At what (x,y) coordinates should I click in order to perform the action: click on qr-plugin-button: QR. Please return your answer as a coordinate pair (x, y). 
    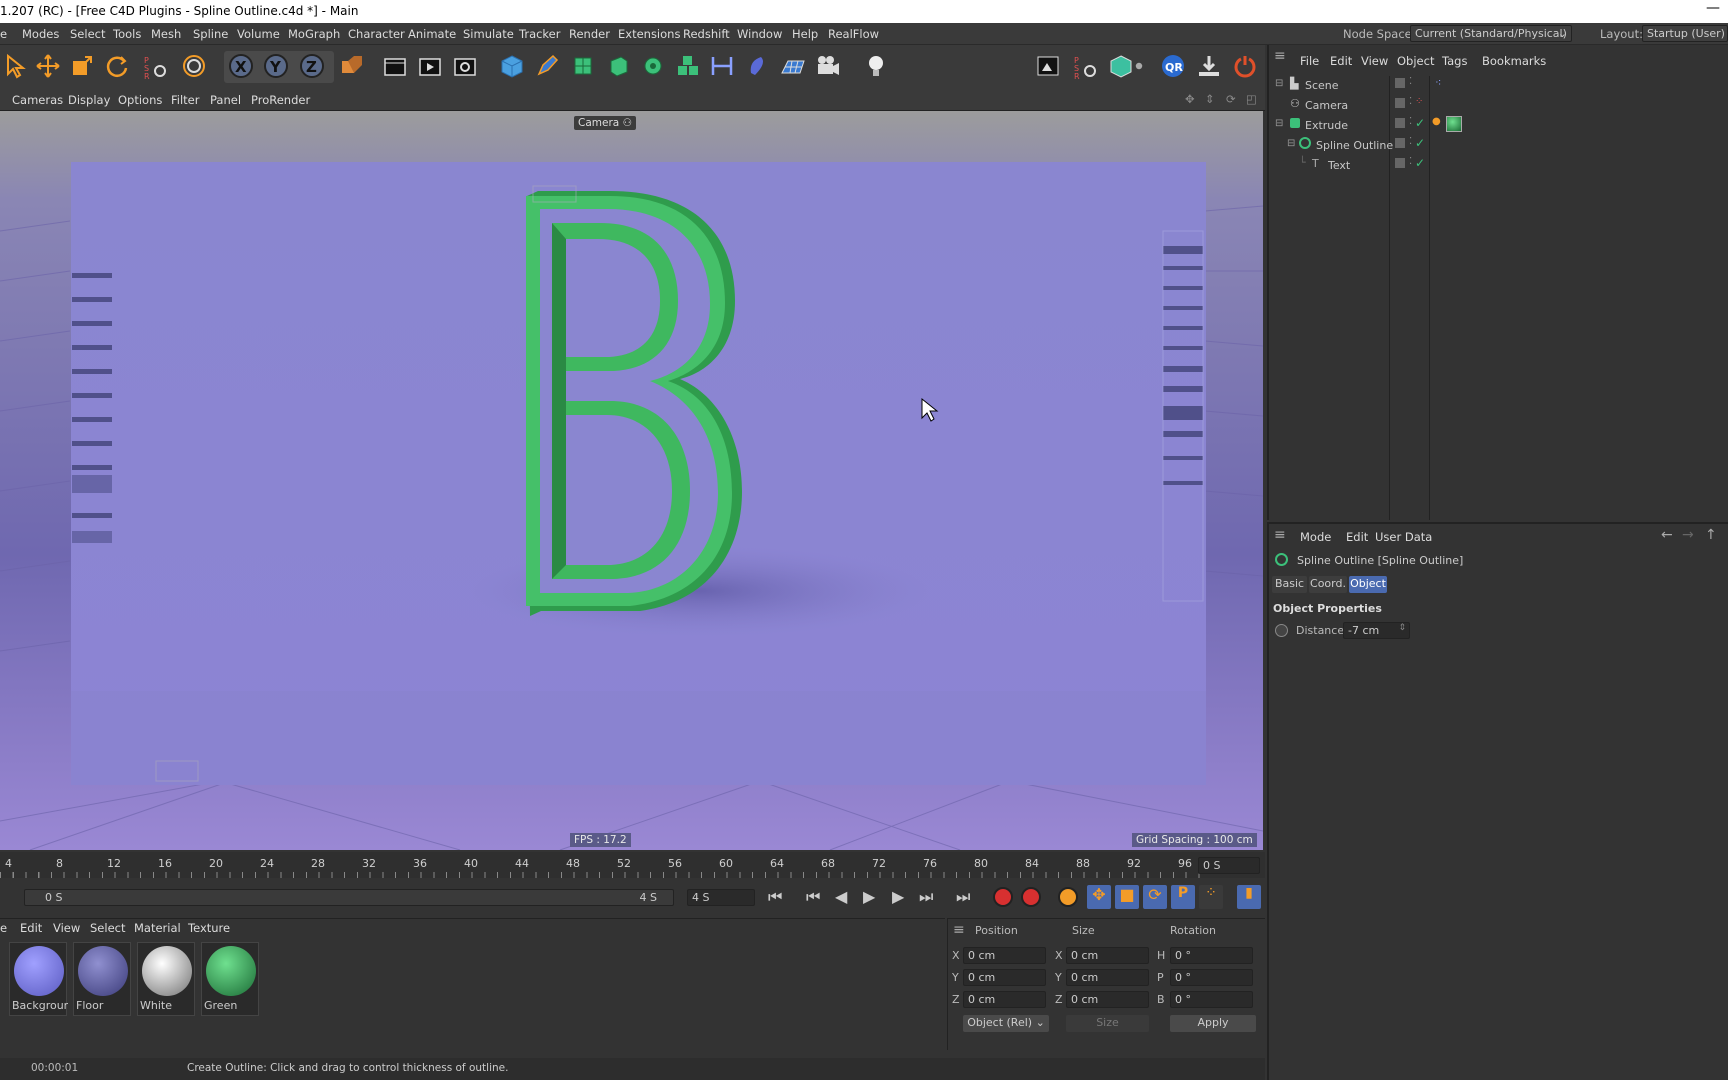
    Looking at the image, I should click on (1173, 66).